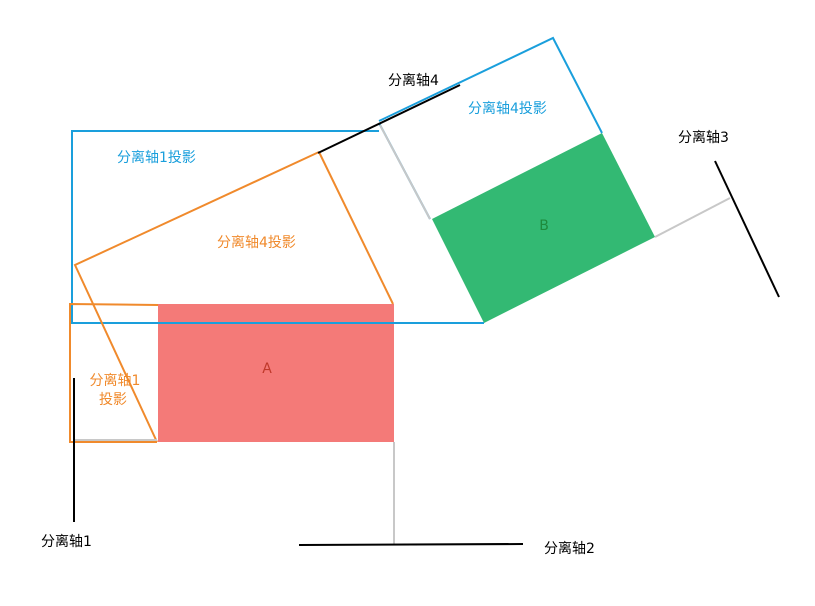 The image size is (815, 606). Describe the element at coordinates (156, 157) in the screenshot. I see `blue-axis1-projection-label: 分离轴1投影` at that location.